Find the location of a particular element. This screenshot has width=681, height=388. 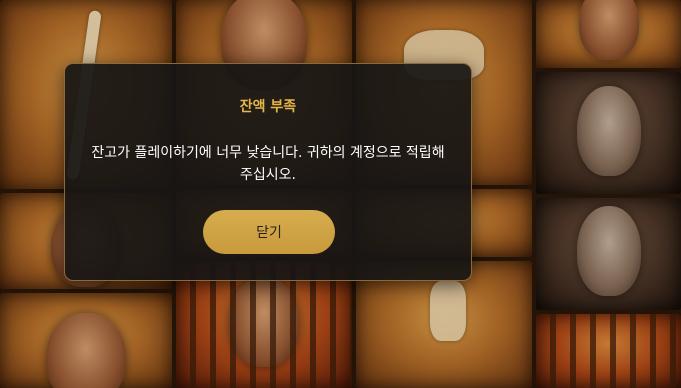

dialog-message: 잔고가 플레이하기에 너무 낮습니다. 귀하의 계정으로 적립해 주십시오. is located at coordinates (268, 164).